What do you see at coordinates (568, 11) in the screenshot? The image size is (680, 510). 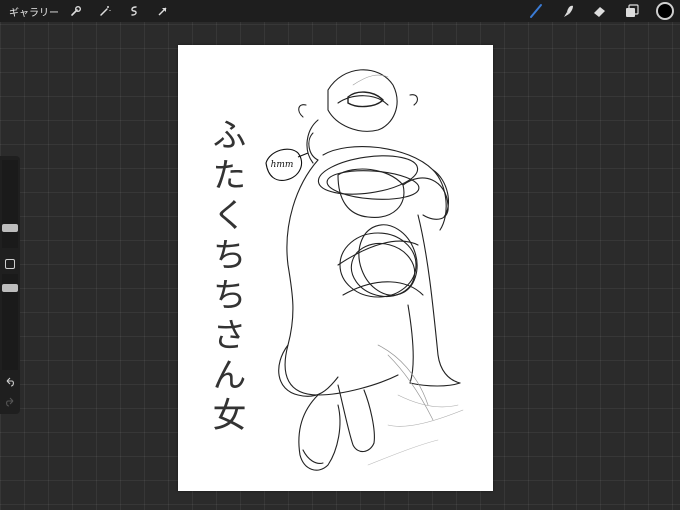 I see `smudge-icon` at bounding box center [568, 11].